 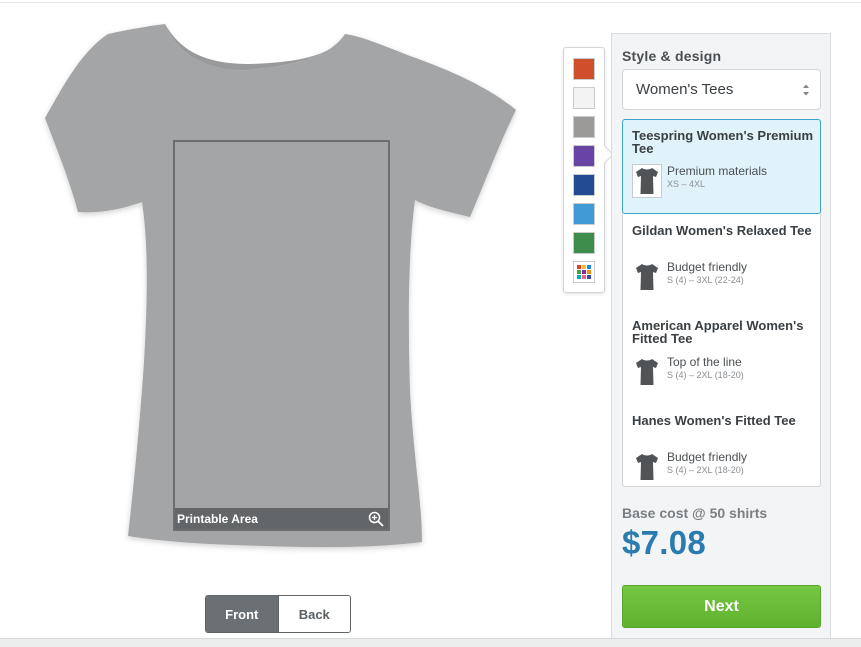 I want to click on top-divider, so click(x=430, y=1).